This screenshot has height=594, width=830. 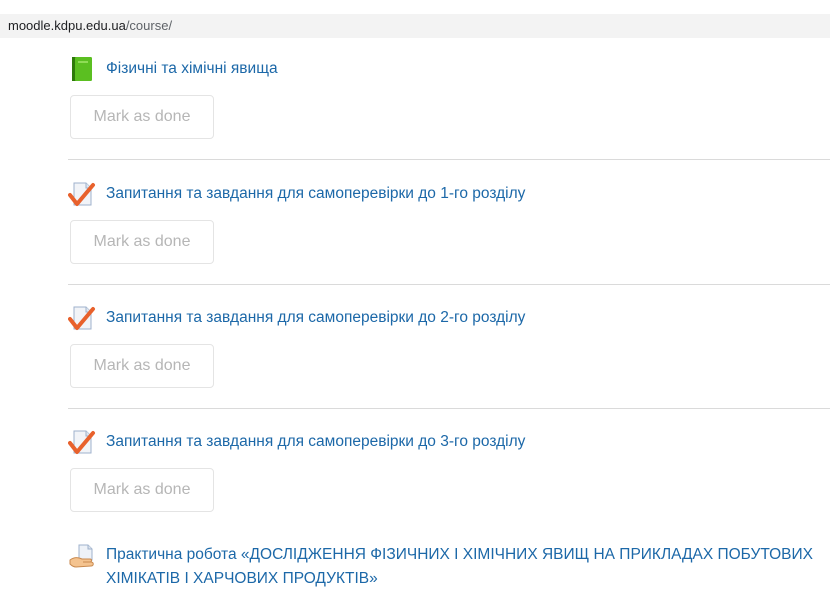 I want to click on activity-link: Фізичні та хімічні явища, so click(x=192, y=67).